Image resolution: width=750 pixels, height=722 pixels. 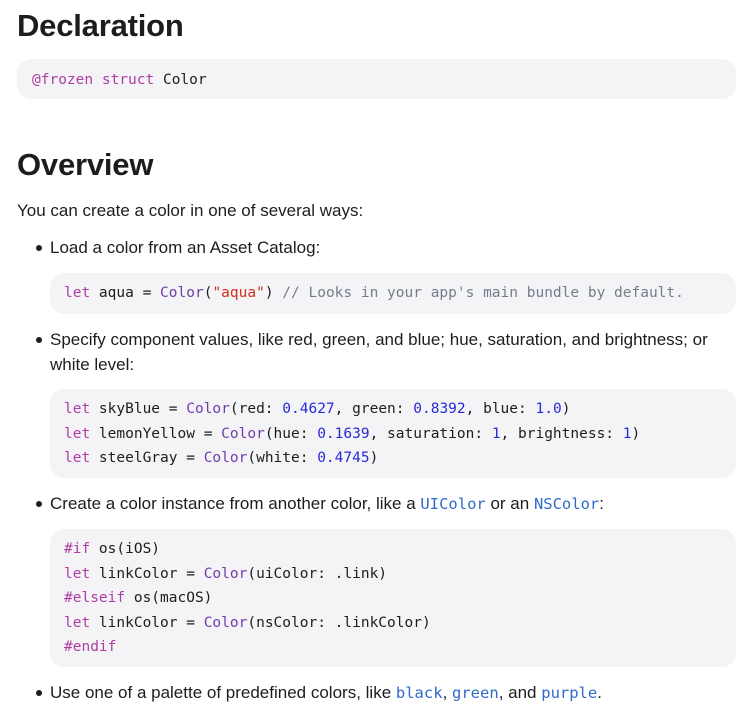 What do you see at coordinates (509, 503) in the screenshot?
I see `text: or an` at bounding box center [509, 503].